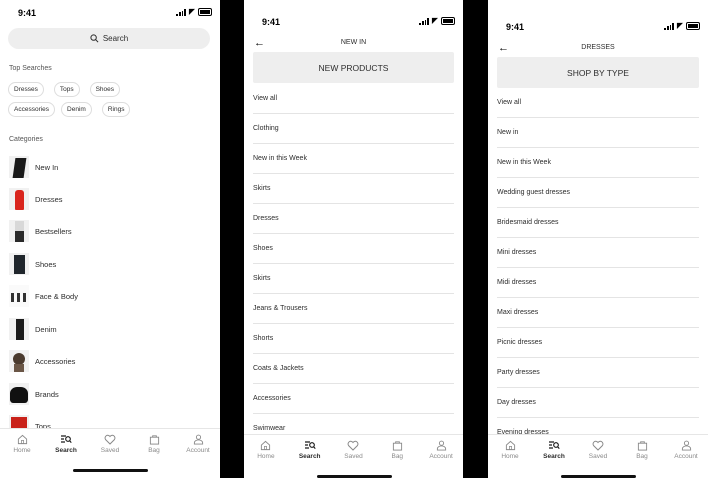 Image resolution: width=708 pixels, height=478 pixels. What do you see at coordinates (353, 249) in the screenshot?
I see `list-item: Shoes` at bounding box center [353, 249].